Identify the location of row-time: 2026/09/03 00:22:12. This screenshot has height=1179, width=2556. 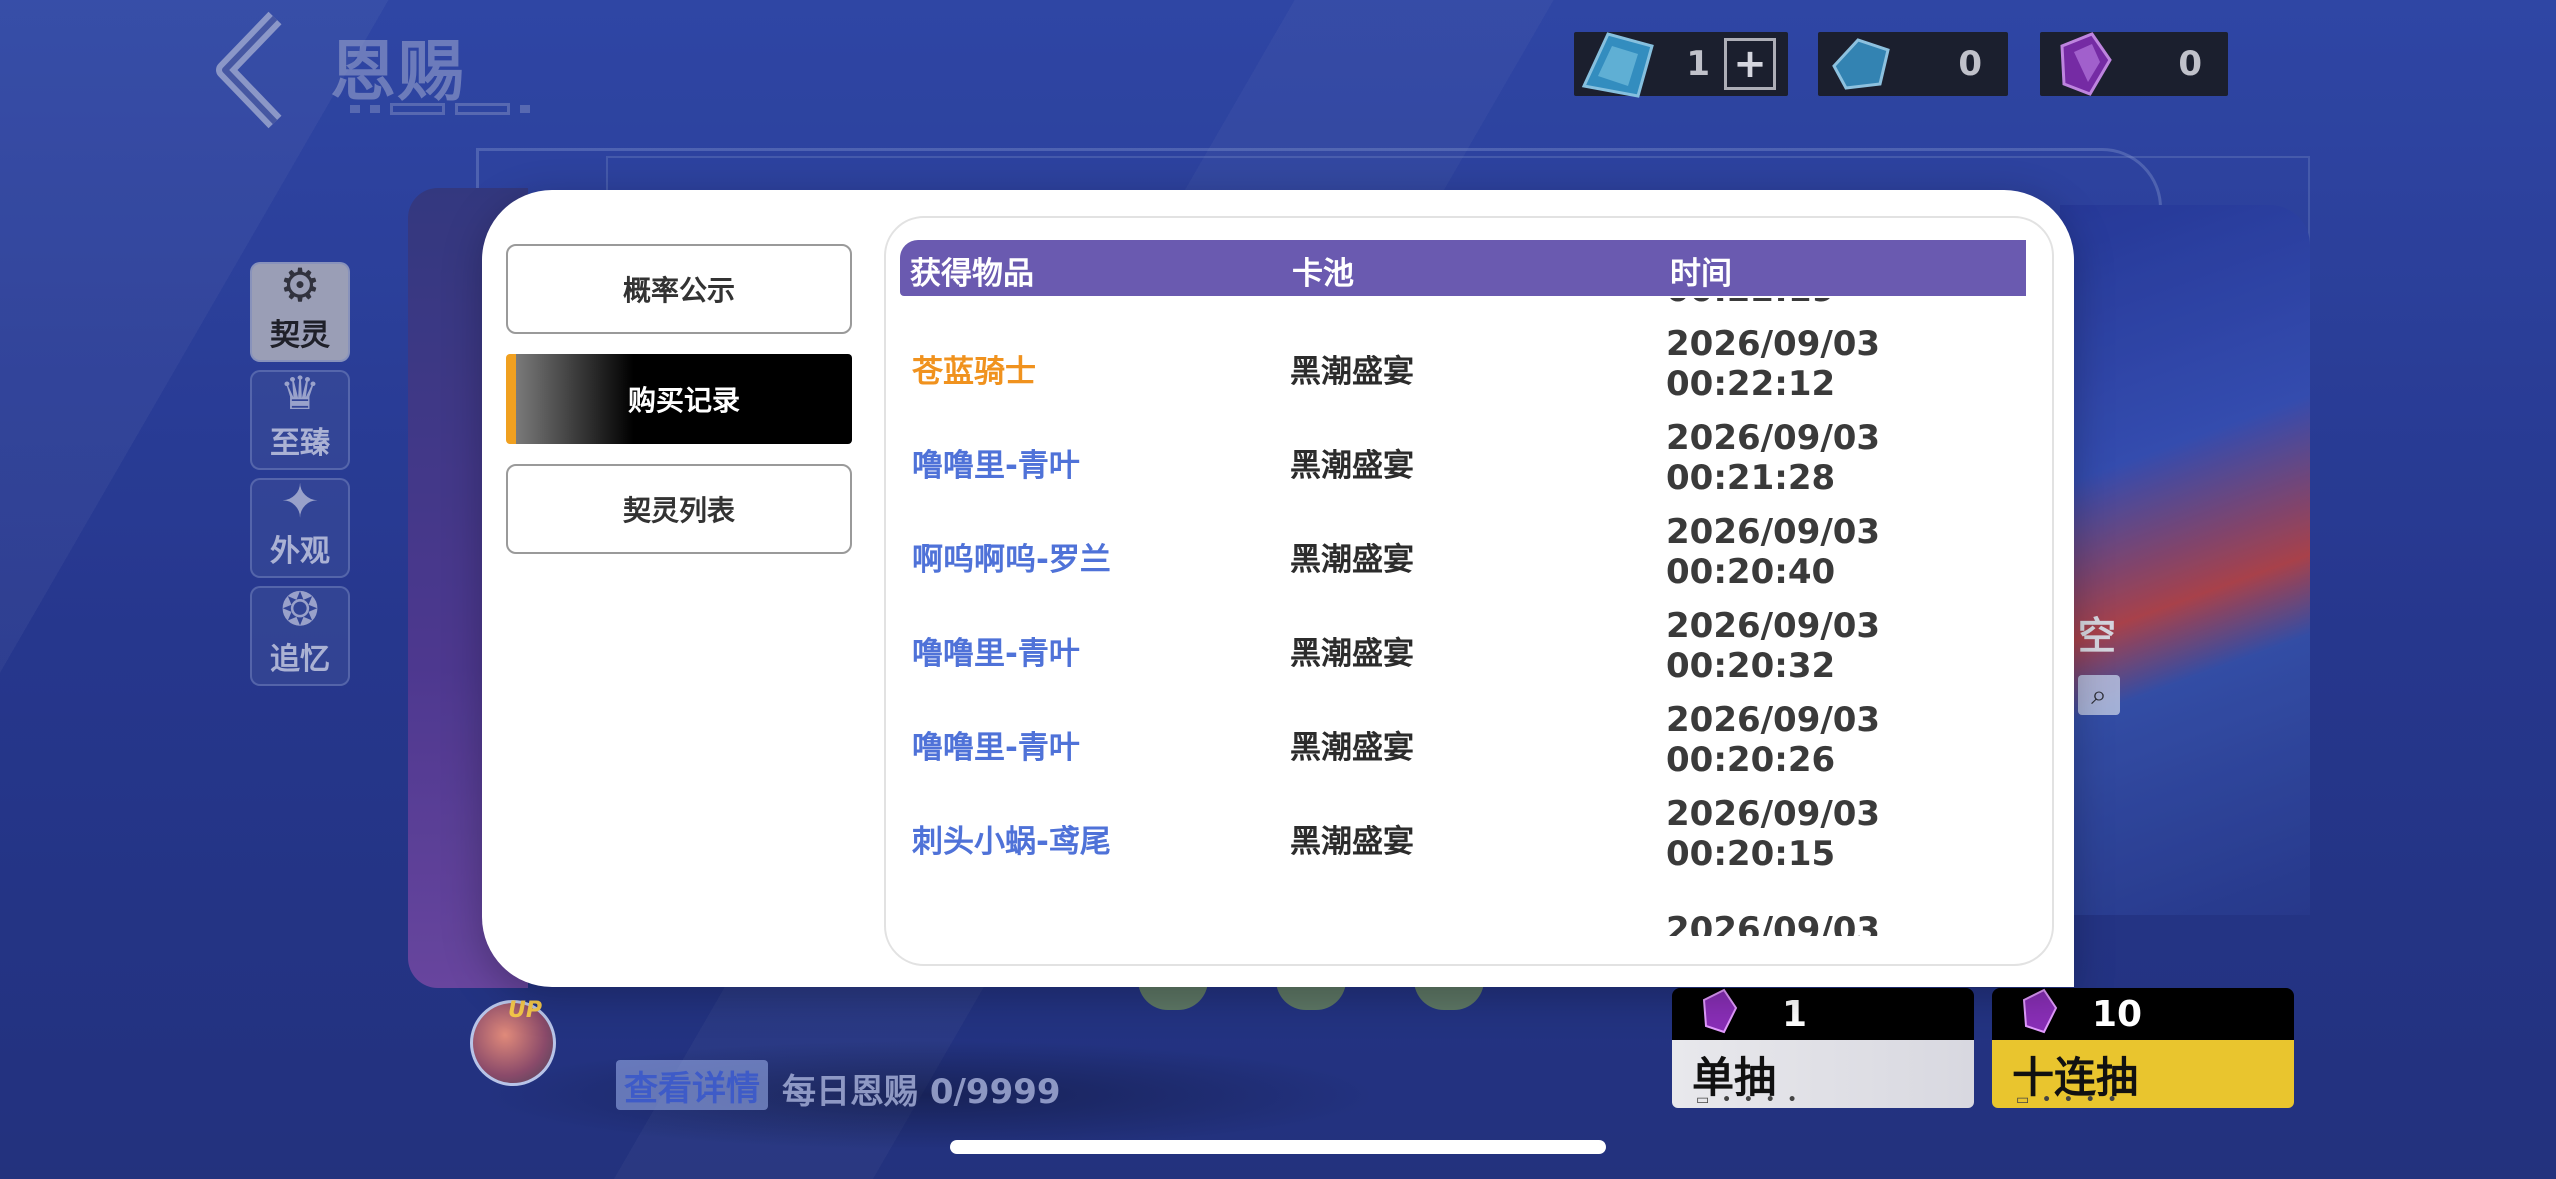
(1773, 364).